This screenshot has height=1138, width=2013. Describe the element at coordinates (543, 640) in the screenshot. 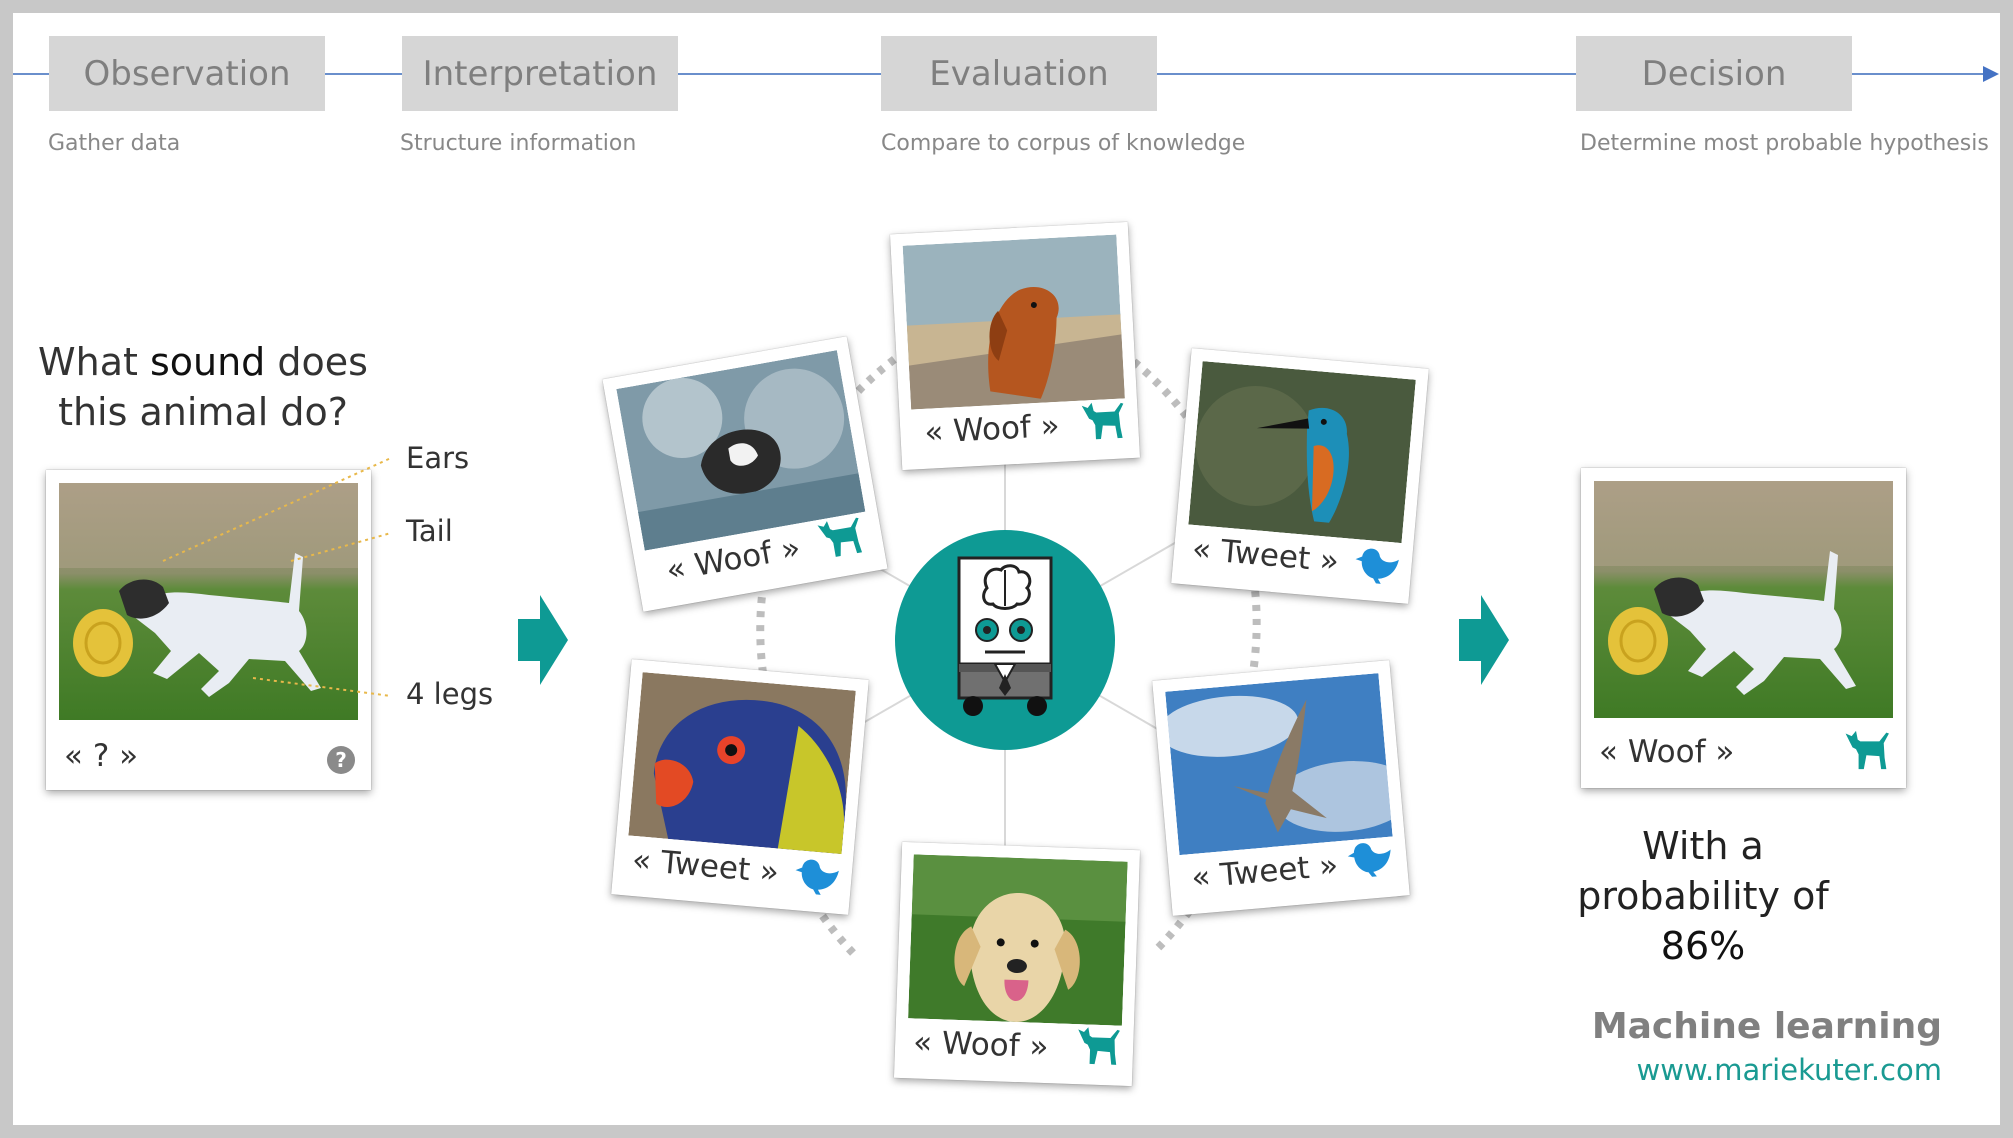

I see `flow-arrow-left` at that location.